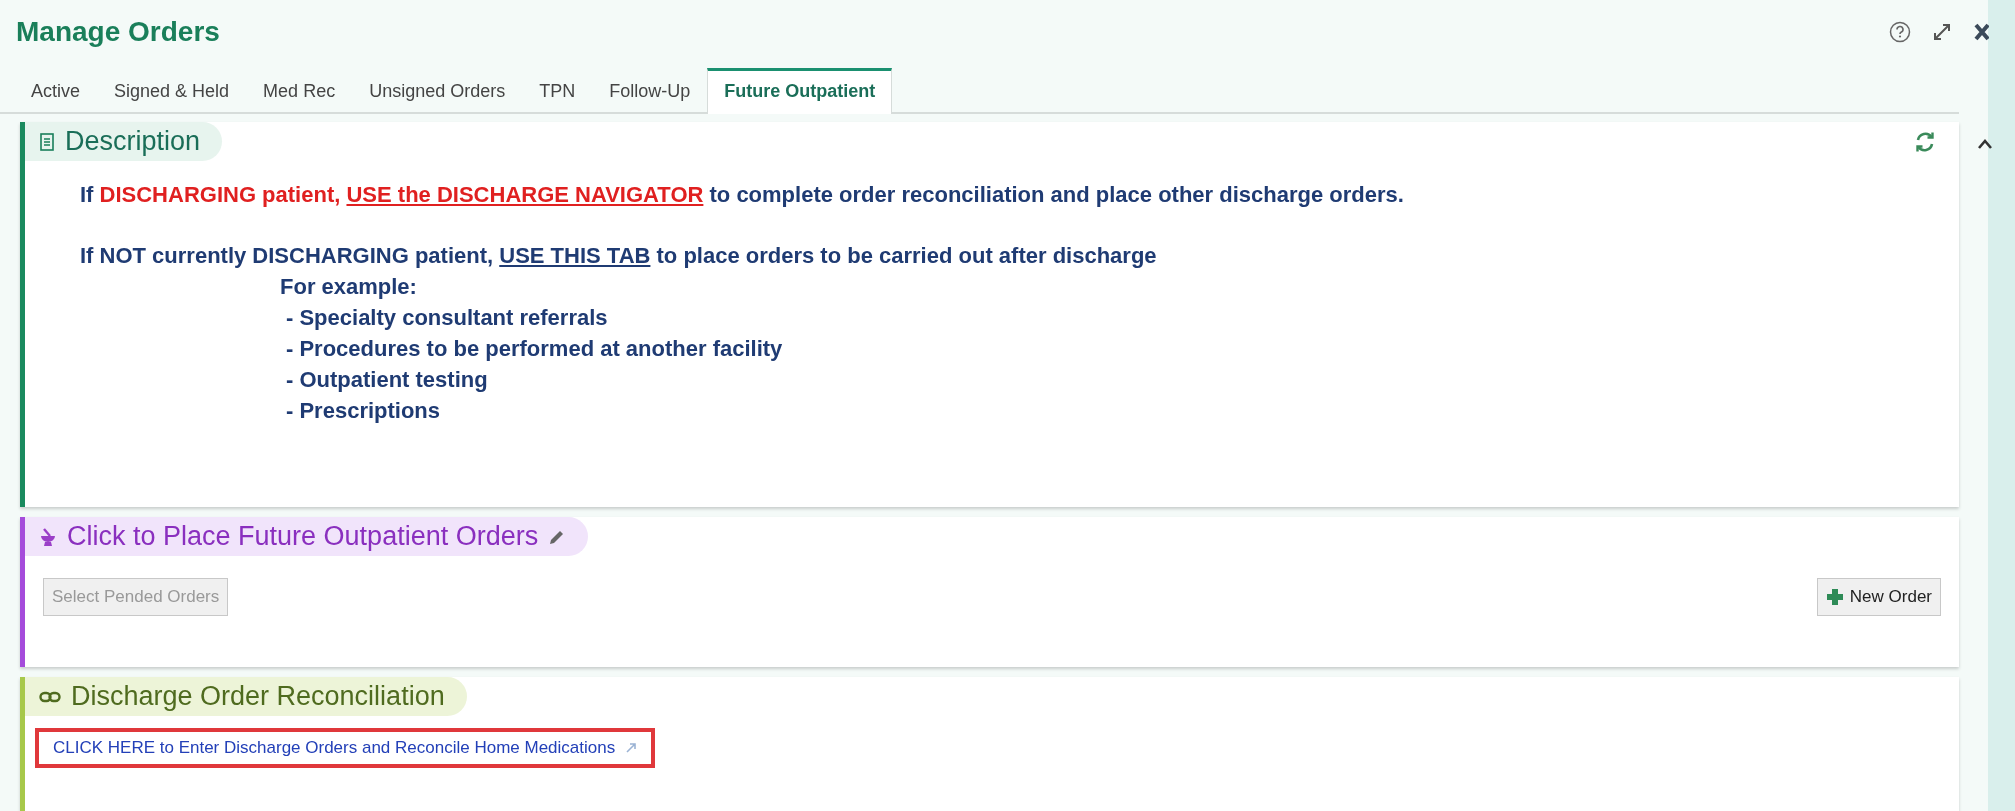  I want to click on tab: TPN, so click(557, 92).